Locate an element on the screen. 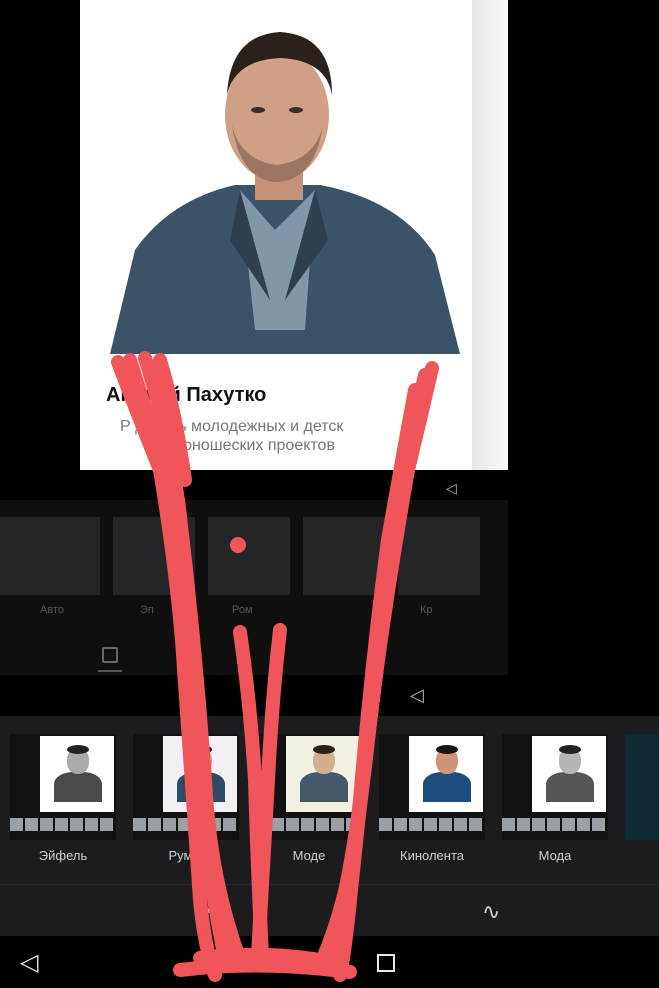  tab-underline is located at coordinates (110, 671).